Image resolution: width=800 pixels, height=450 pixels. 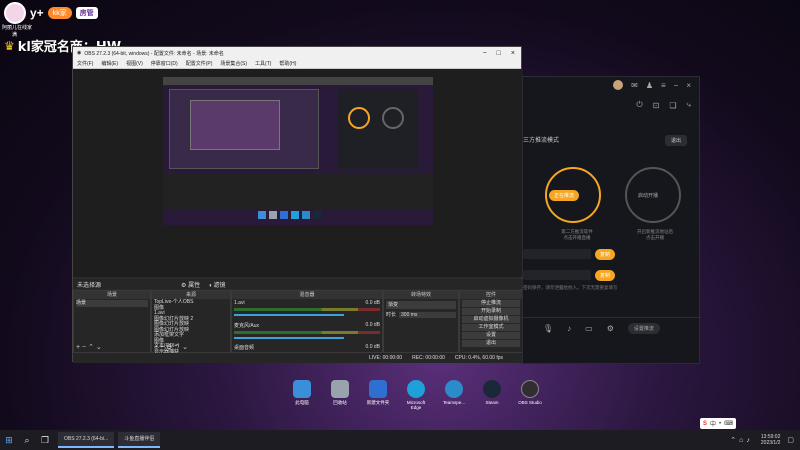 What do you see at coordinates (216, 284) in the screenshot?
I see `filters-button: ◑ 滤镜` at bounding box center [216, 284].